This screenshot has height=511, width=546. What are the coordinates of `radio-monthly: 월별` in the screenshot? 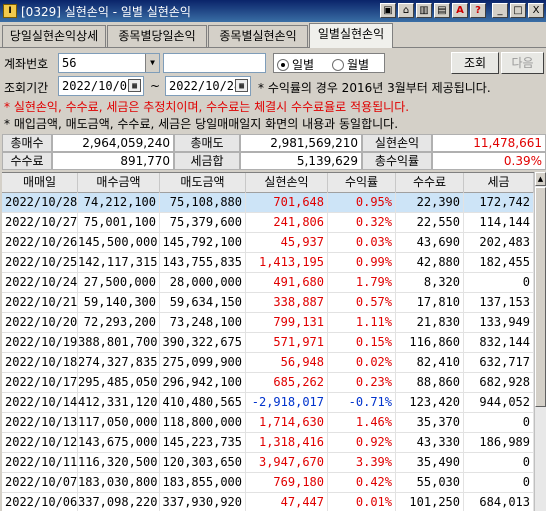 It's located at (350, 64).